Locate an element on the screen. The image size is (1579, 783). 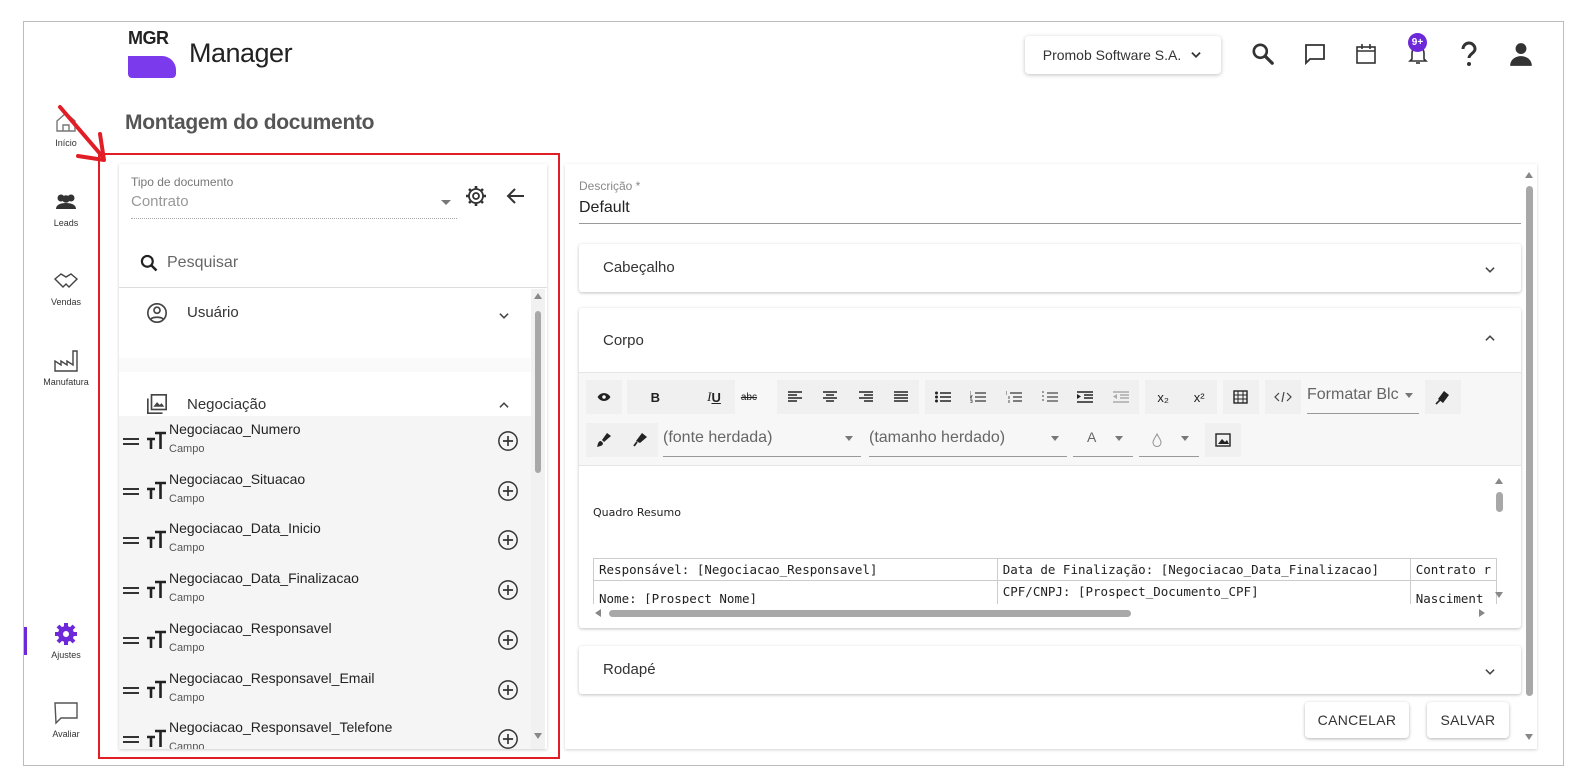
calendar-button is located at coordinates (1366, 54).